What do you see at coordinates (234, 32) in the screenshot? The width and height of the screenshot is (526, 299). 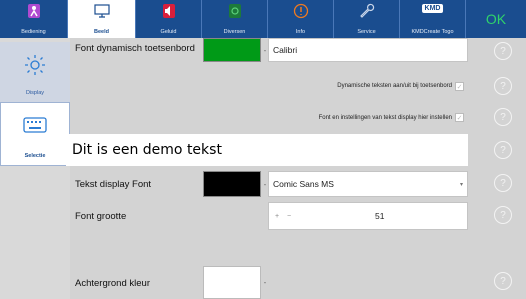 I see `tab-label: Diversen` at bounding box center [234, 32].